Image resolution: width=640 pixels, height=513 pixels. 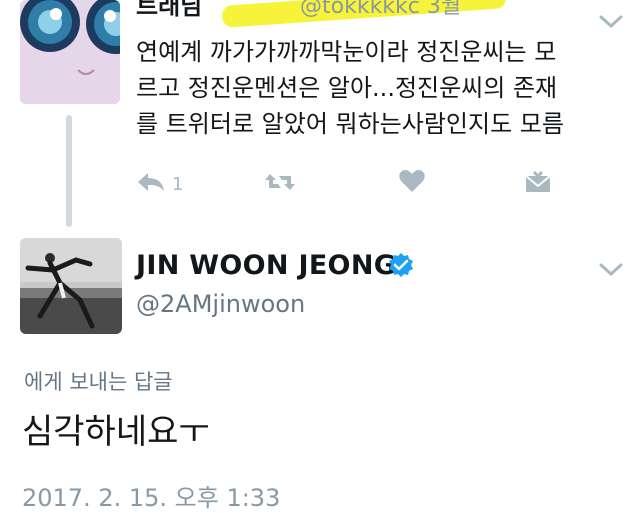 What do you see at coordinates (71, 286) in the screenshot?
I see `main-tweet-avatar` at bounding box center [71, 286].